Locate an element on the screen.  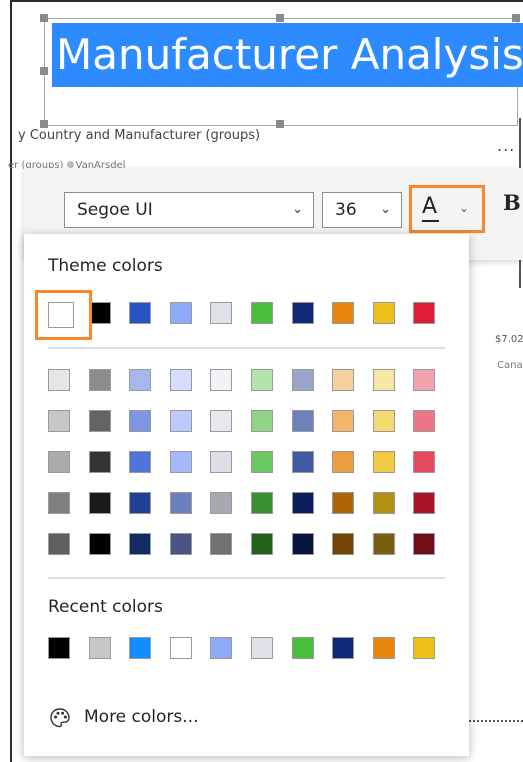
font-size-value: 36 is located at coordinates (346, 210).